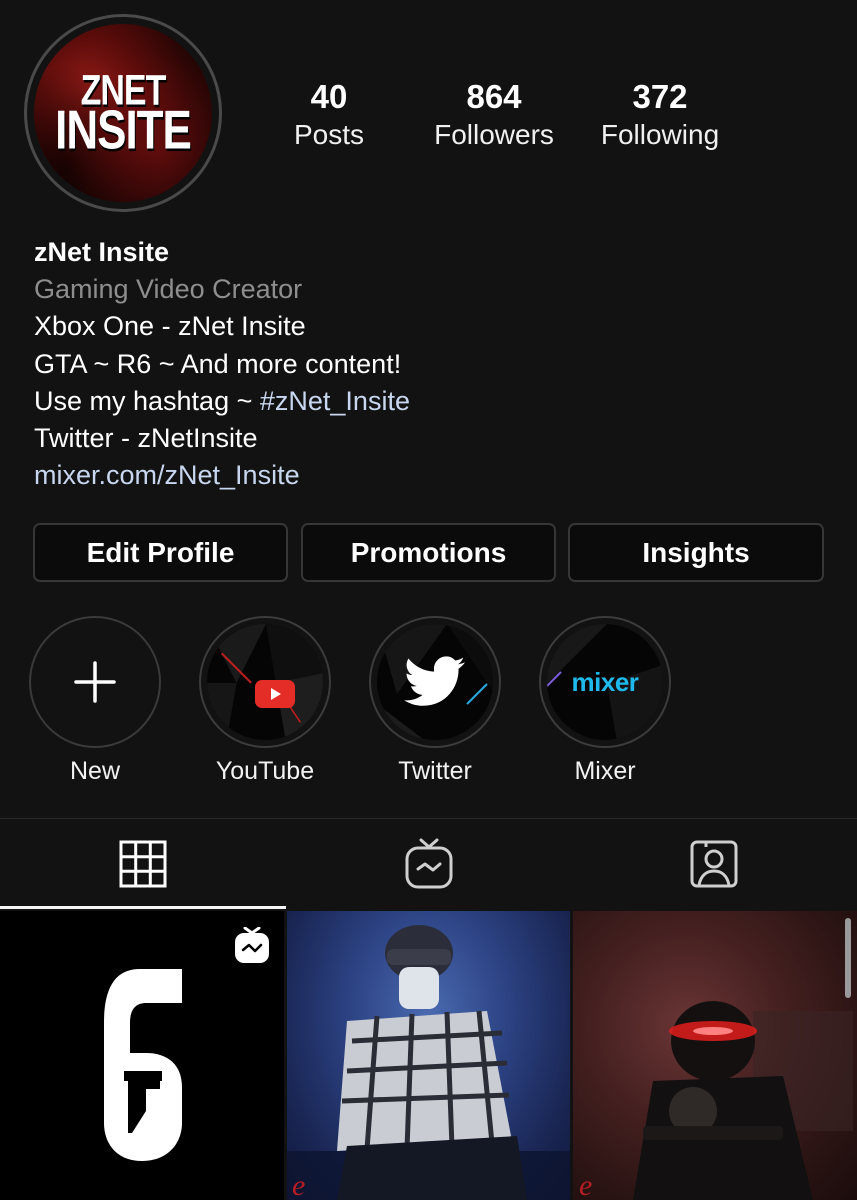 The width and height of the screenshot is (857, 1200). What do you see at coordinates (605, 771) in the screenshot?
I see `highlight-label: Mixer` at bounding box center [605, 771].